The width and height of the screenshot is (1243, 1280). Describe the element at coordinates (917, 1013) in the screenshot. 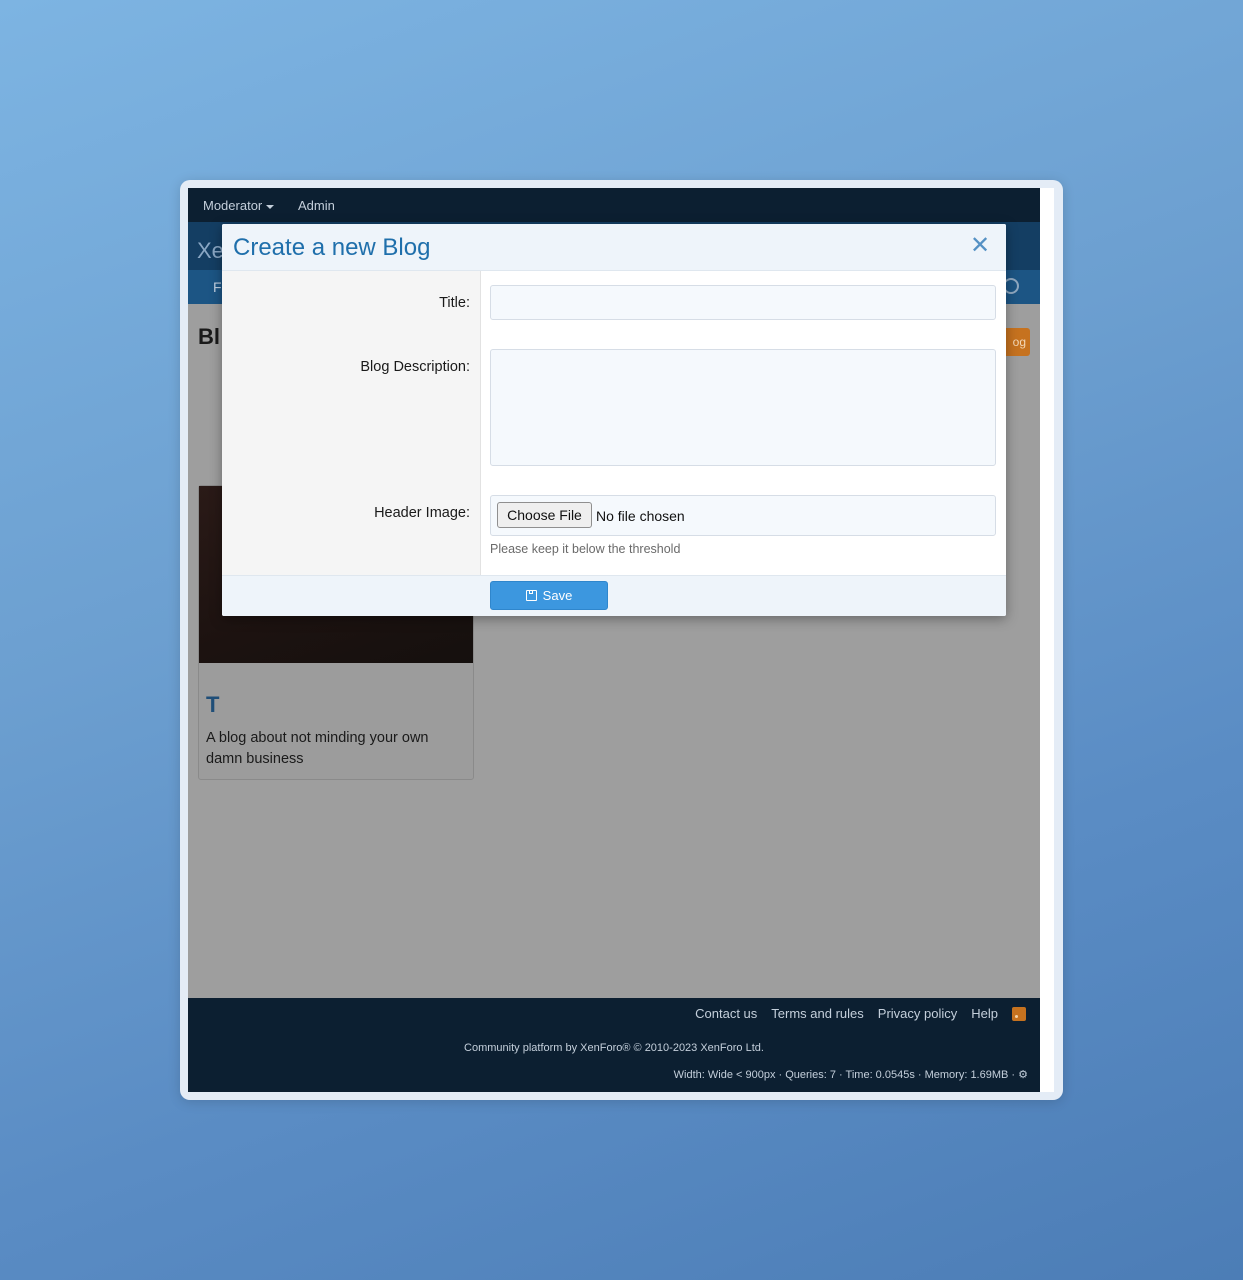

I see `footer-link-privacy: Privacy policy` at that location.